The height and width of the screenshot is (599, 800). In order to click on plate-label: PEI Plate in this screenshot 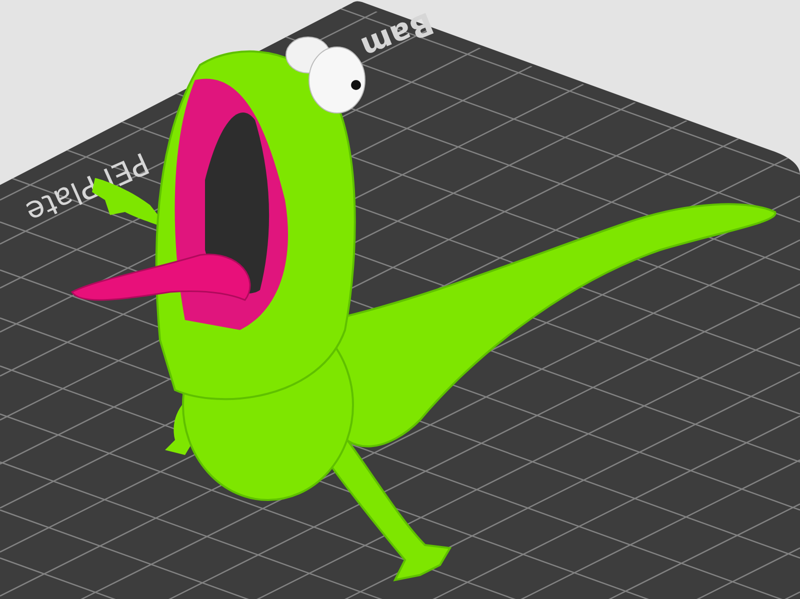, I will do `click(87, 187)`.